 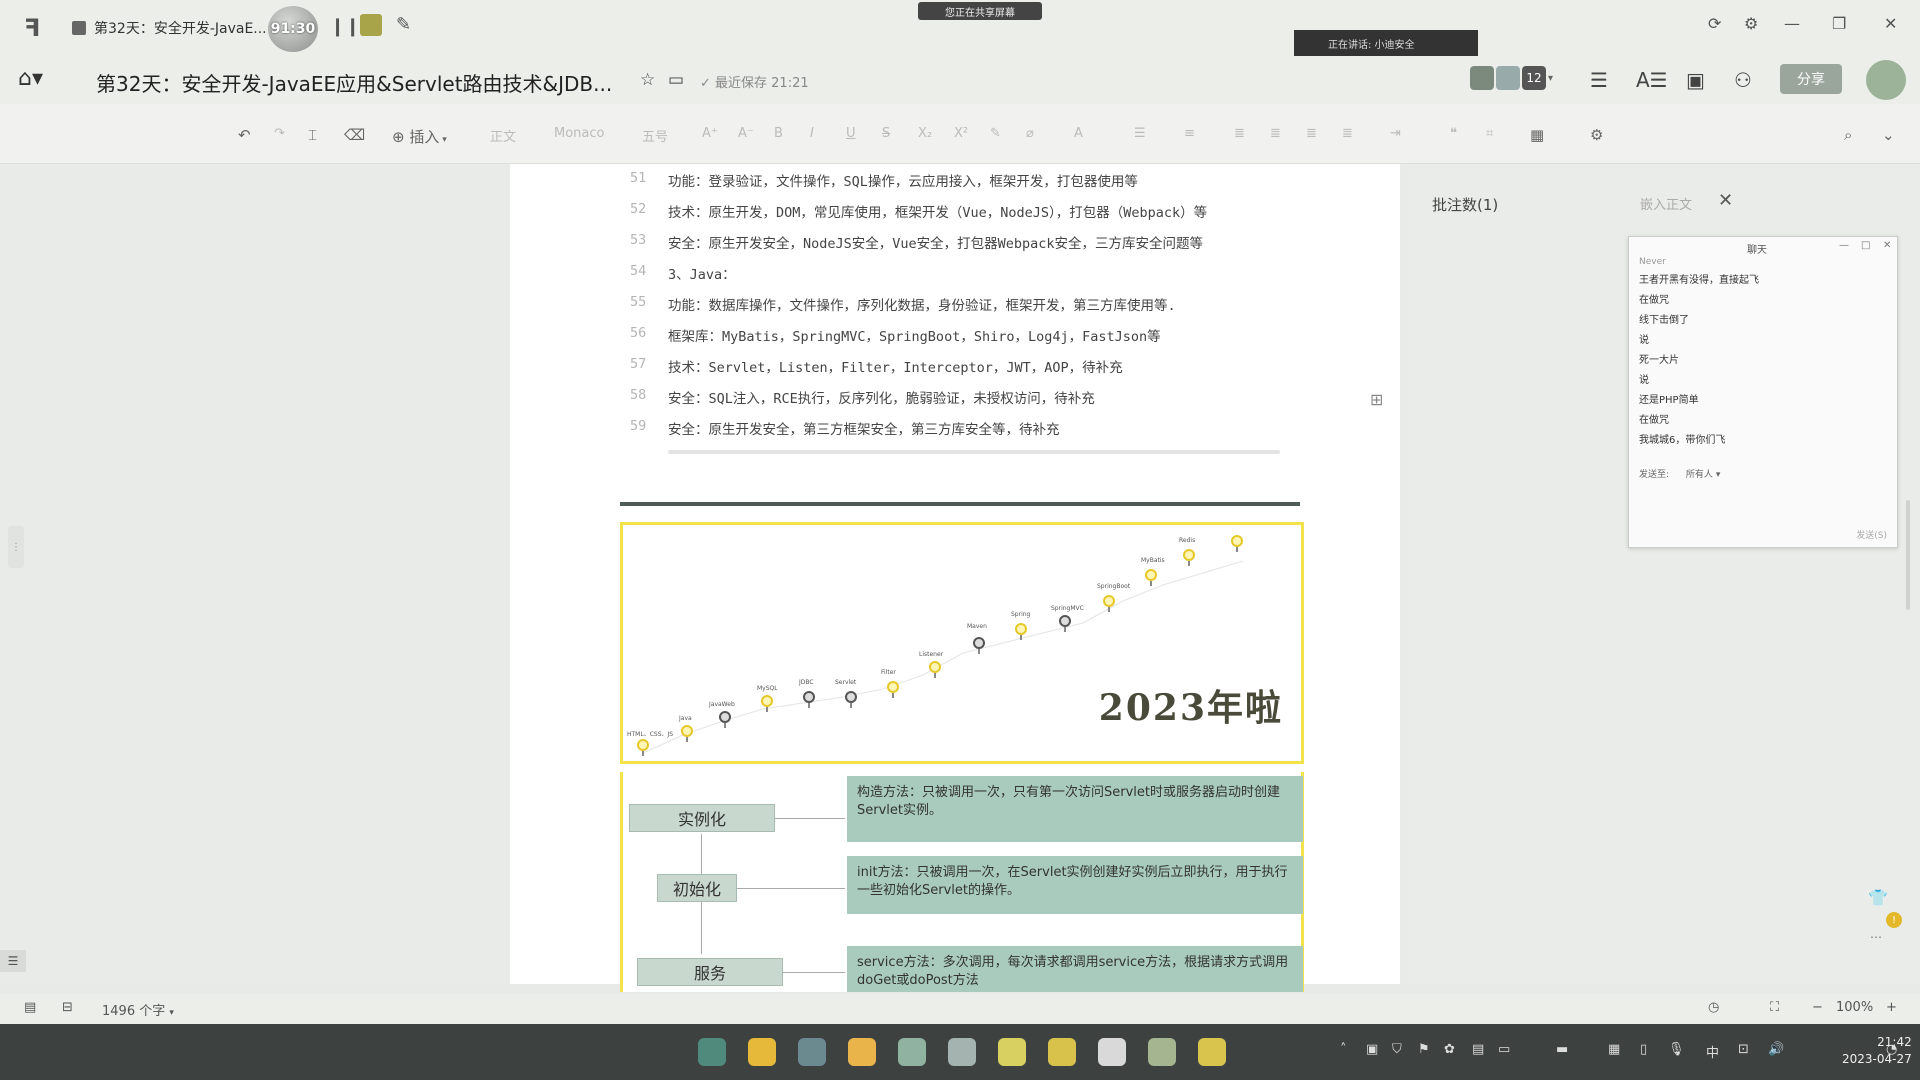 I want to click on tray-icon: ✿, so click(x=1449, y=1049).